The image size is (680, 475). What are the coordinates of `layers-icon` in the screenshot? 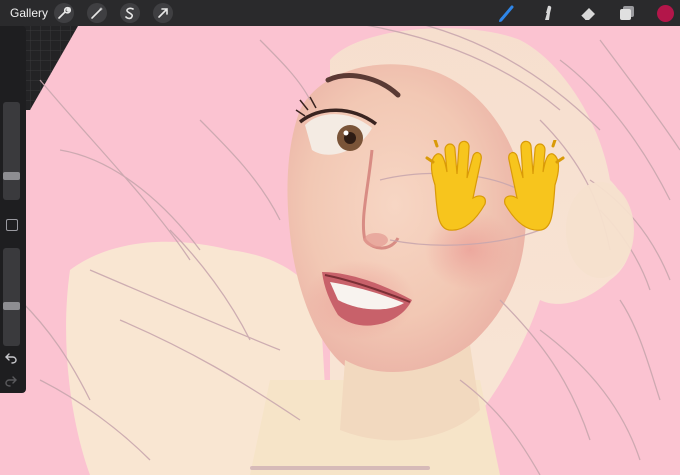 It's located at (627, 13).